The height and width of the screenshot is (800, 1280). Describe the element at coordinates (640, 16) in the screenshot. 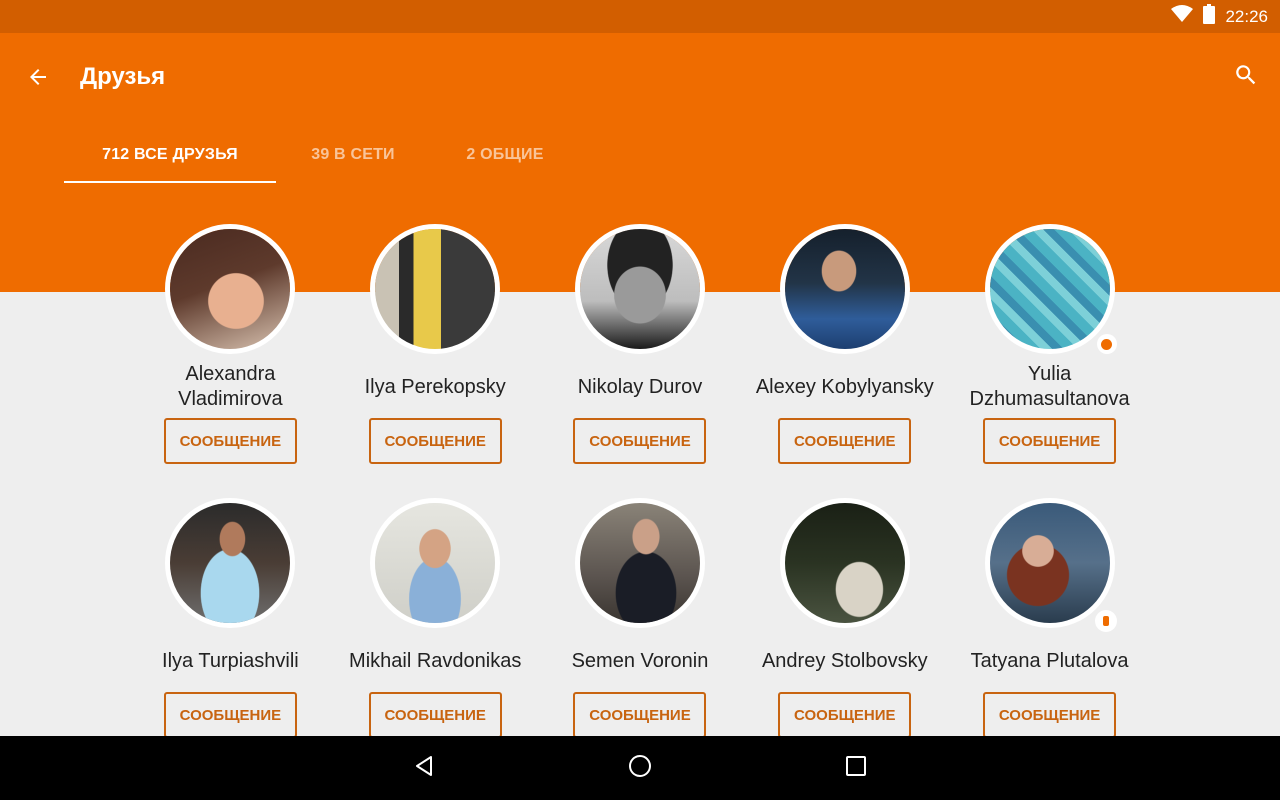

I see `status-bar: 22:26` at that location.